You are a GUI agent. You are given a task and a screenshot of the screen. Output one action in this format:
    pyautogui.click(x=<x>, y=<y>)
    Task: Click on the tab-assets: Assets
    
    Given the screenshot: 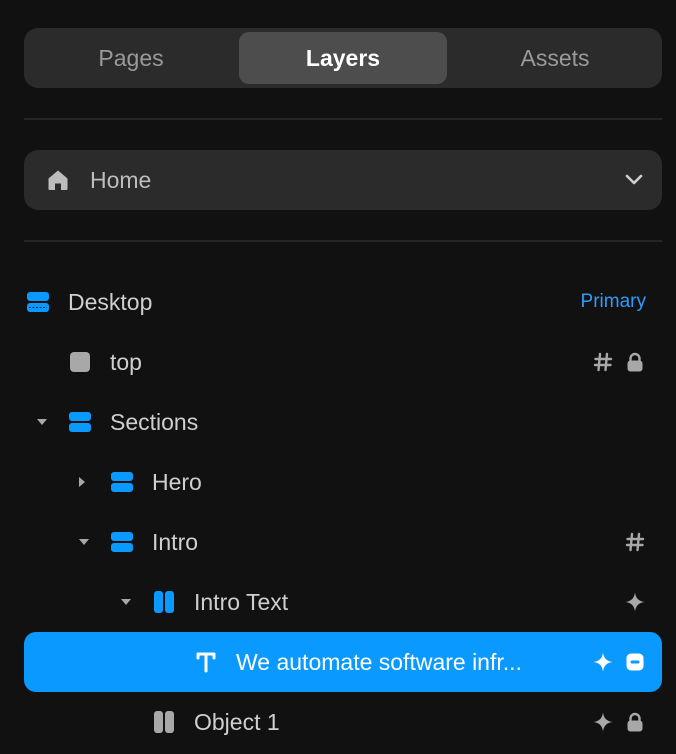 What is the action you would take?
    pyautogui.click(x=555, y=58)
    